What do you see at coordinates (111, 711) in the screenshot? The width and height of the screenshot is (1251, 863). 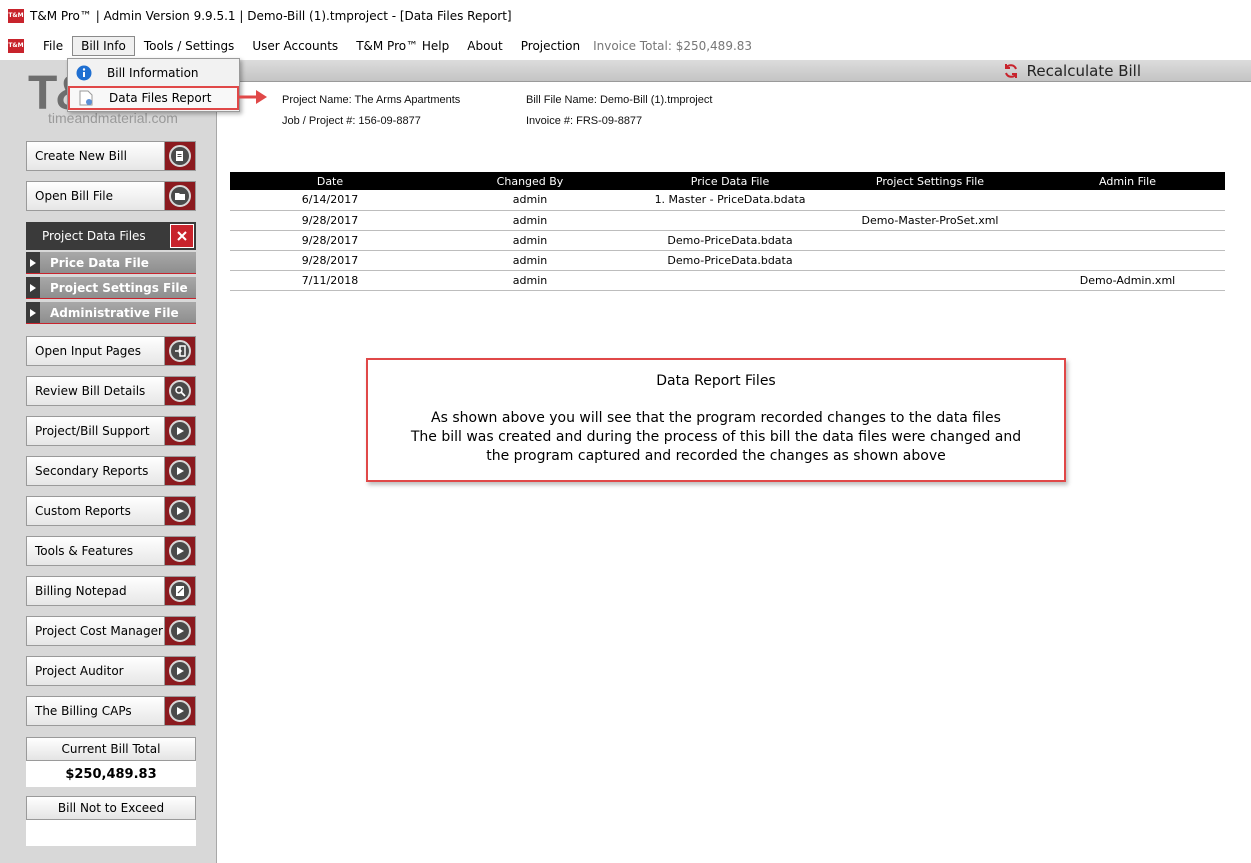 I see `billing-caps-button: The Billing CAPs` at bounding box center [111, 711].